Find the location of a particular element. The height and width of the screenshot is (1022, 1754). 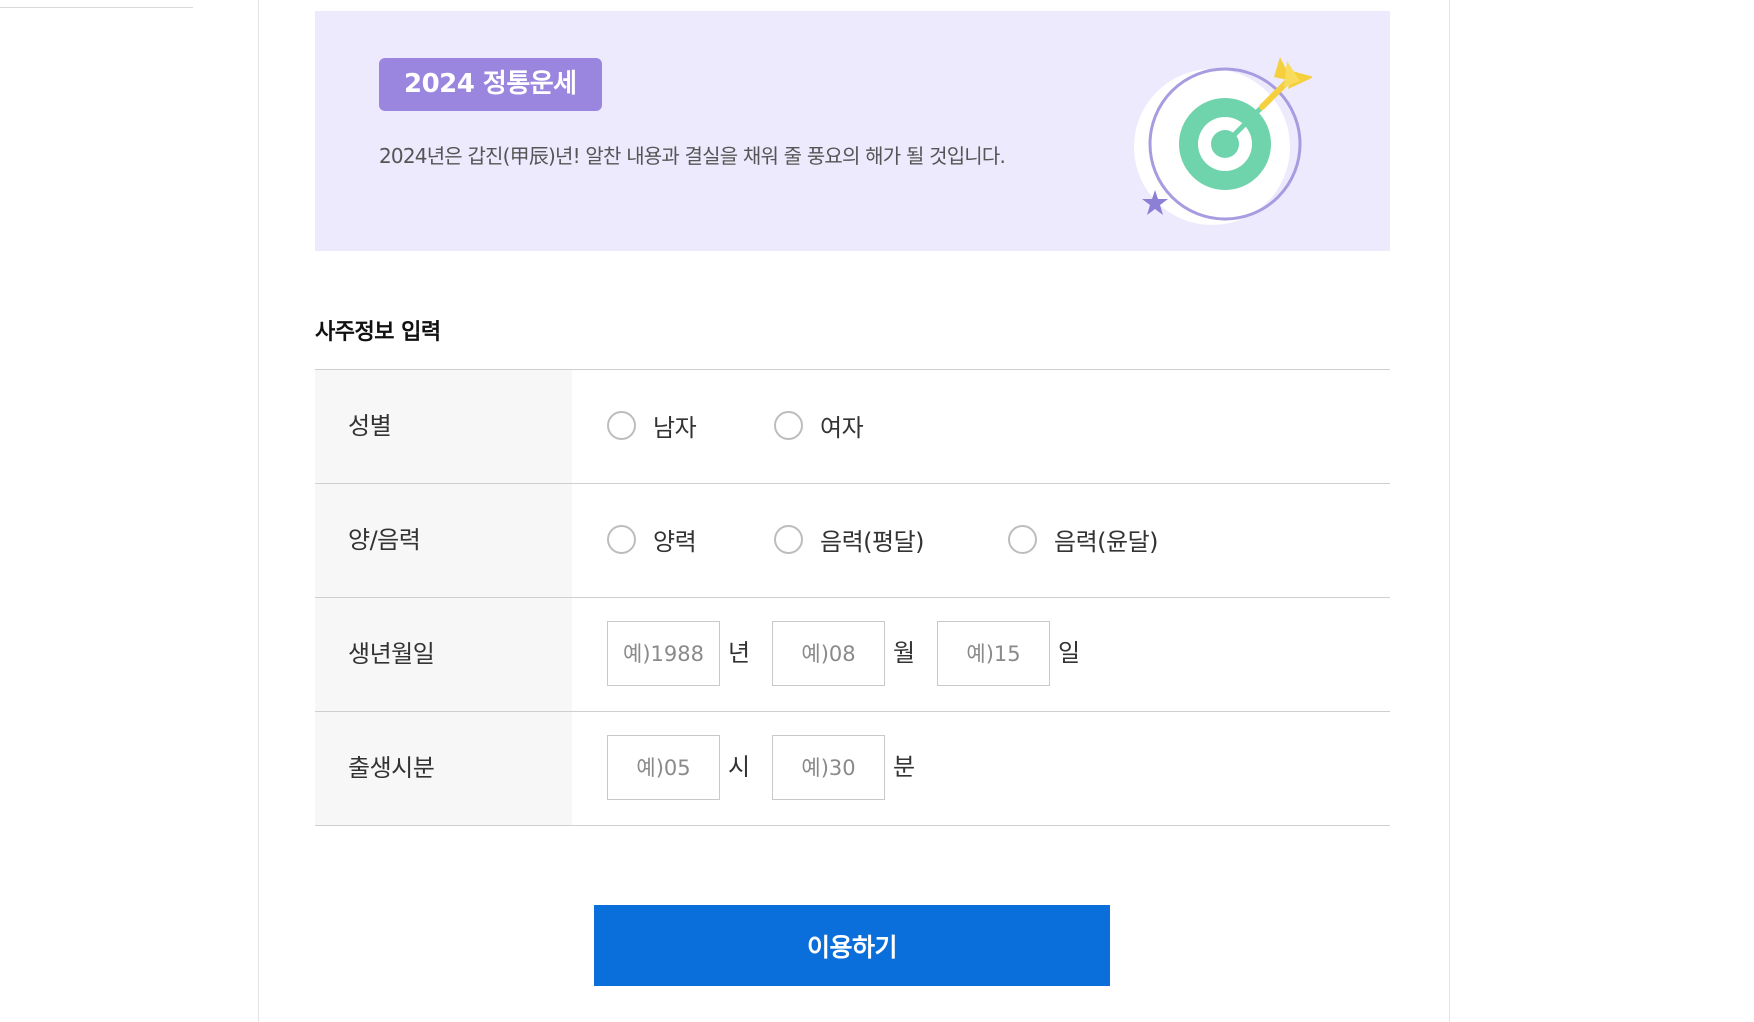

banner-badge: 2024 정통운세 is located at coordinates (490, 84).